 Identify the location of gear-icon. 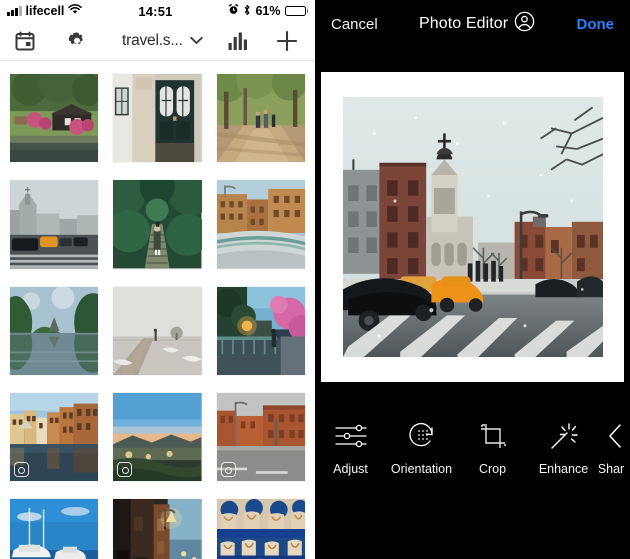
(77, 41).